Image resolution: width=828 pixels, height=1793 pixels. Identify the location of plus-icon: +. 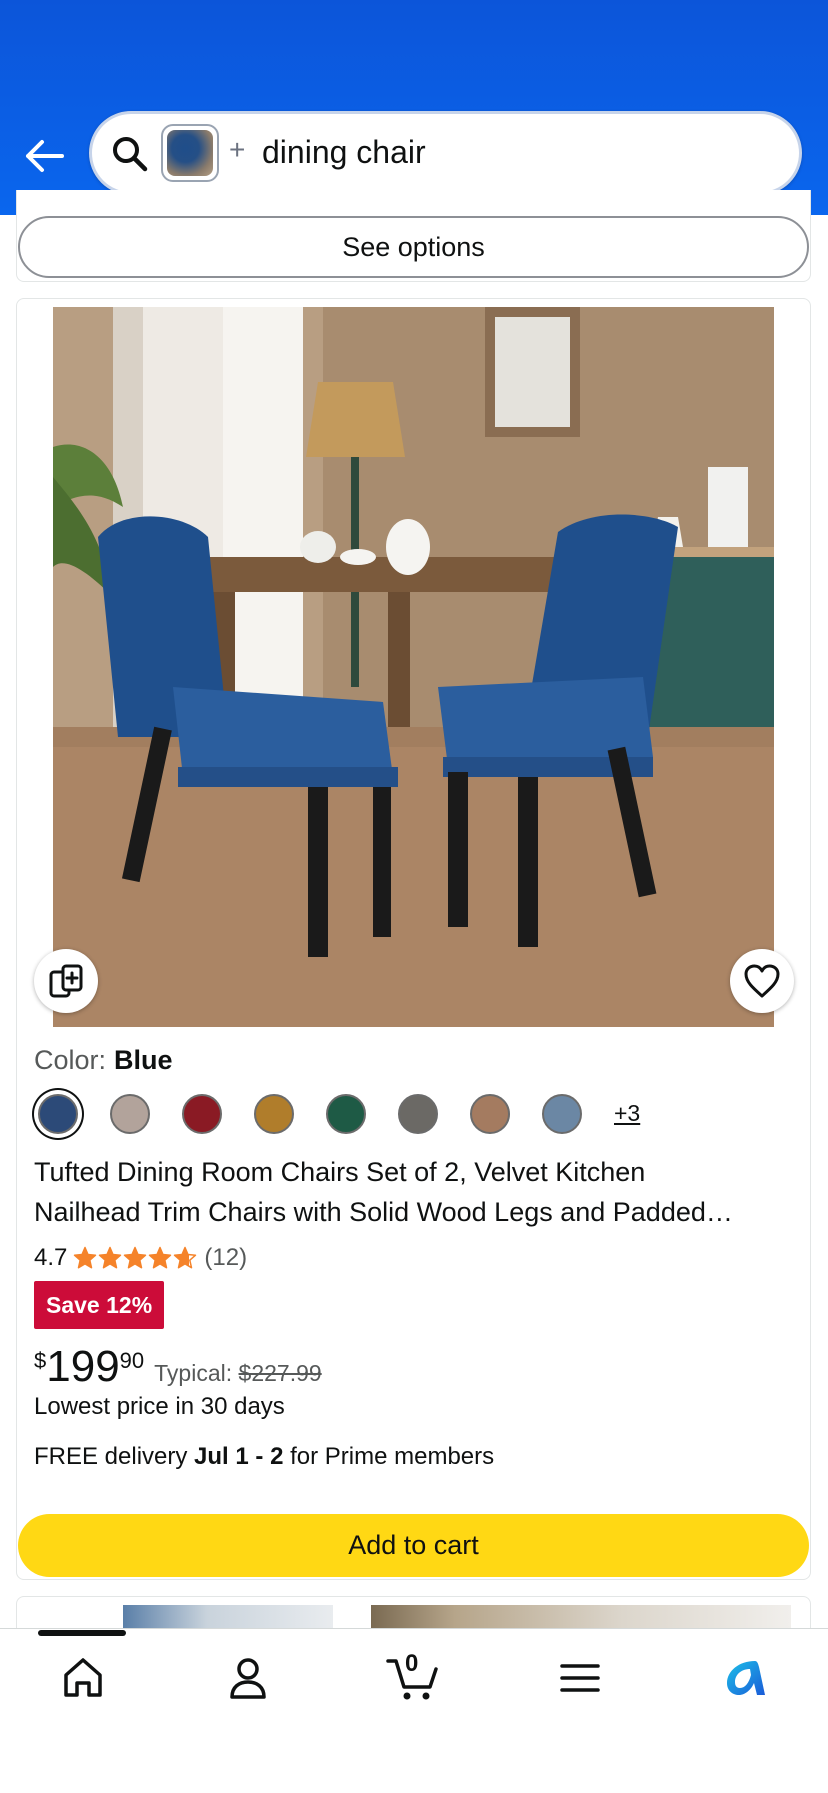
(237, 149).